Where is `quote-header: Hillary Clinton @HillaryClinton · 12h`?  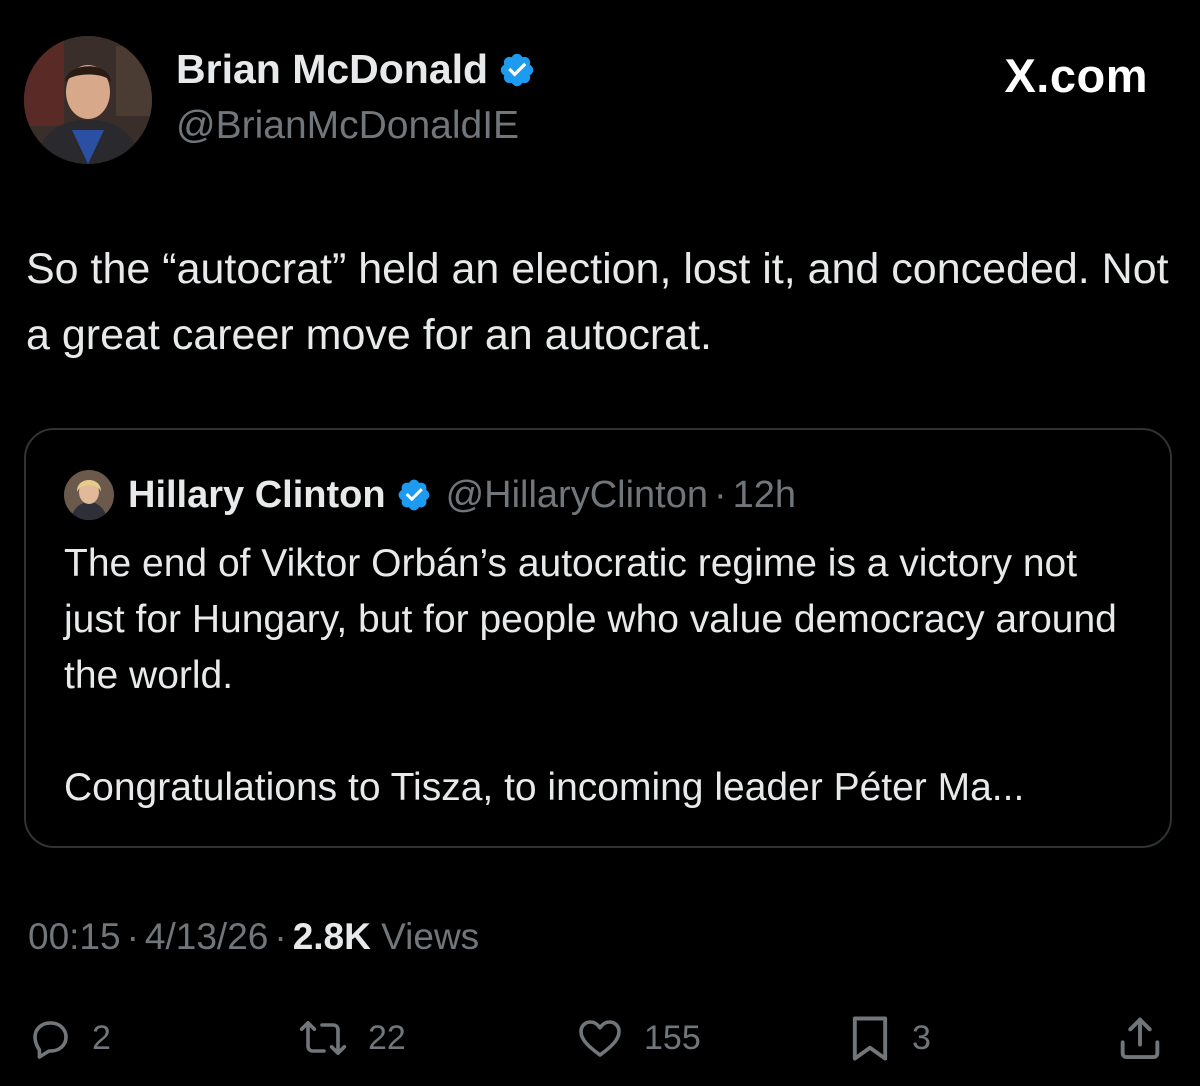 quote-header: Hillary Clinton @HillaryClinton · 12h is located at coordinates (430, 495).